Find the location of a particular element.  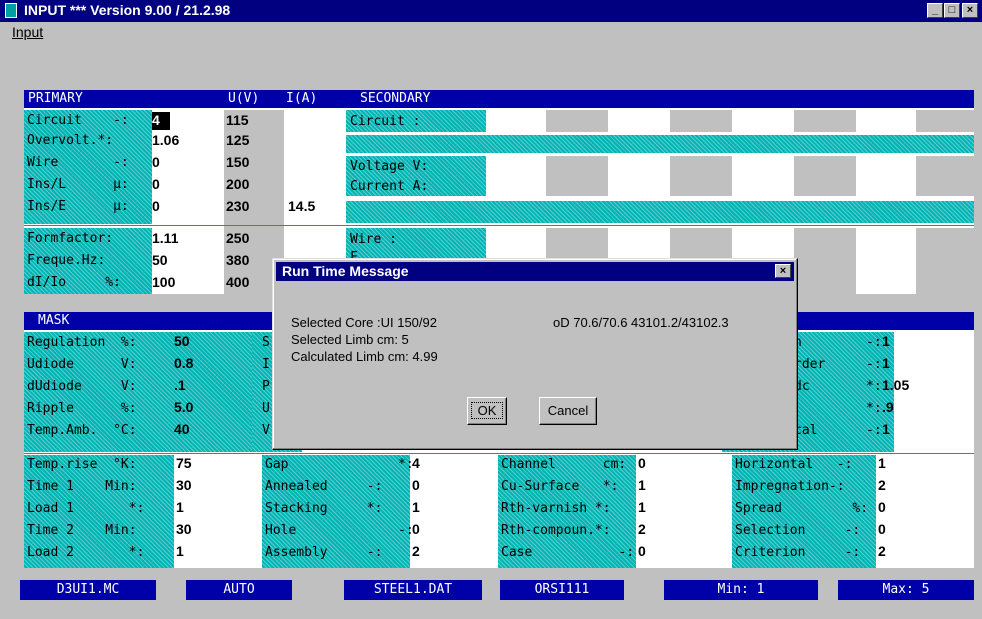

mask-right-sep: *: is located at coordinates (874, 386).